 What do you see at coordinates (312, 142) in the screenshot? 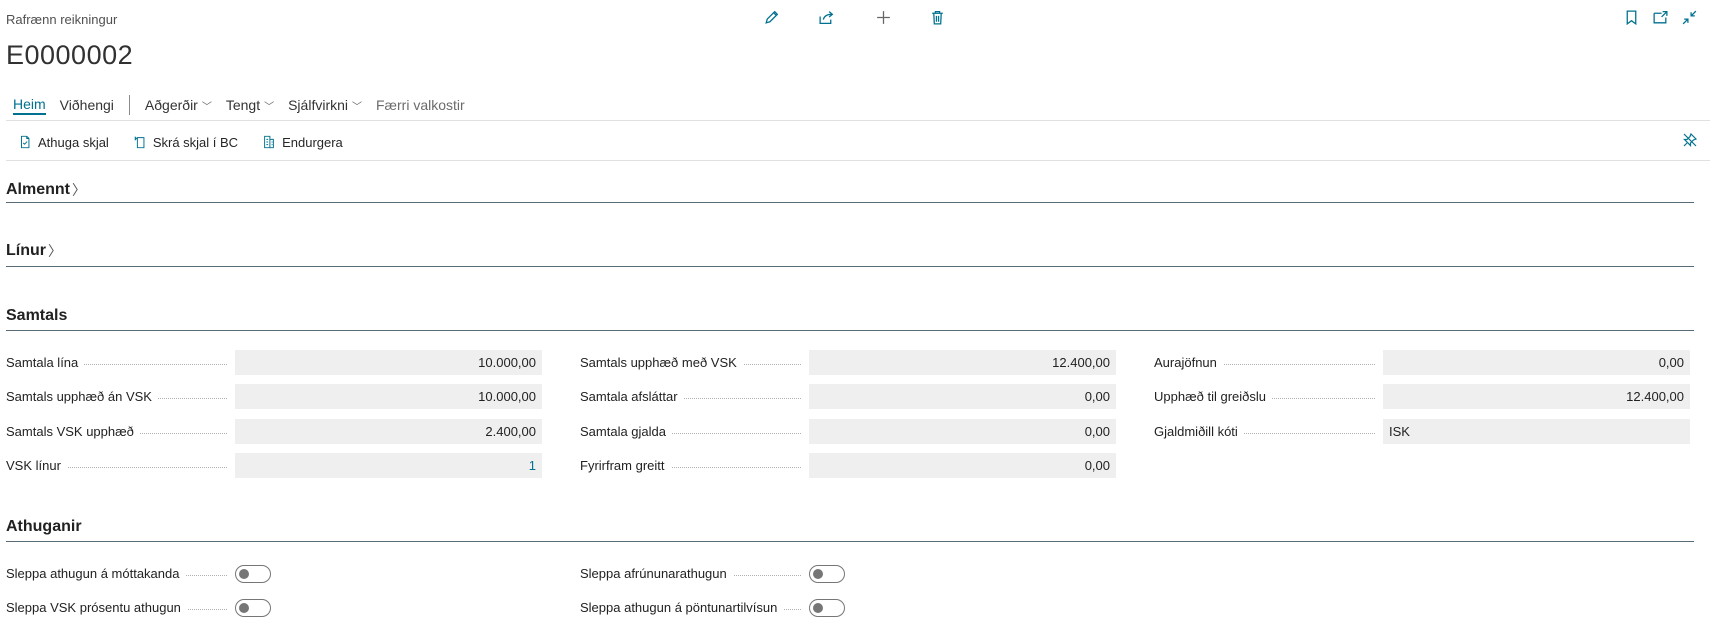
I see `recreate-label: Endurgera` at bounding box center [312, 142].